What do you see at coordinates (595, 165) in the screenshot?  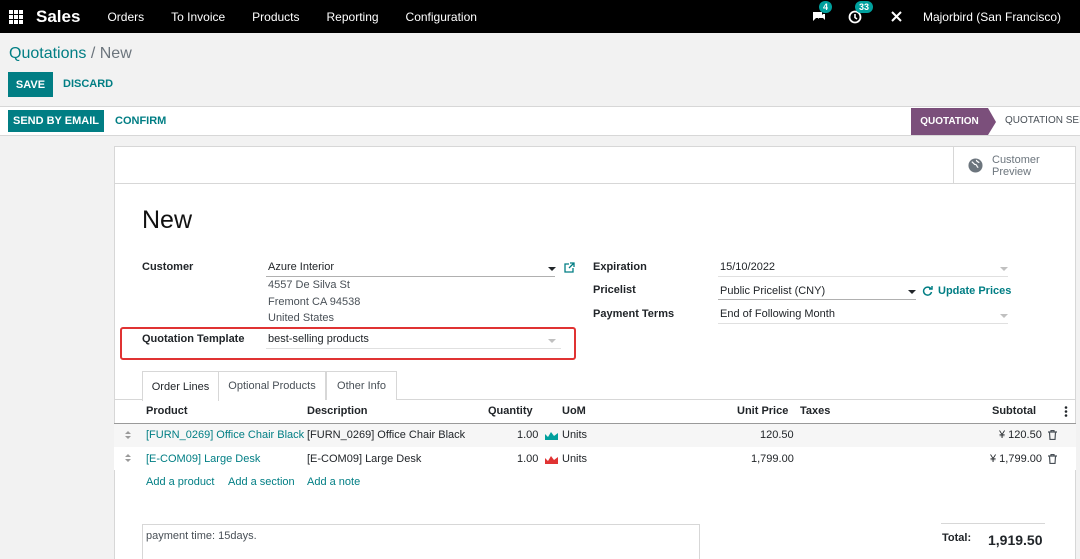 I see `smart-button-box: Customer Preview` at bounding box center [595, 165].